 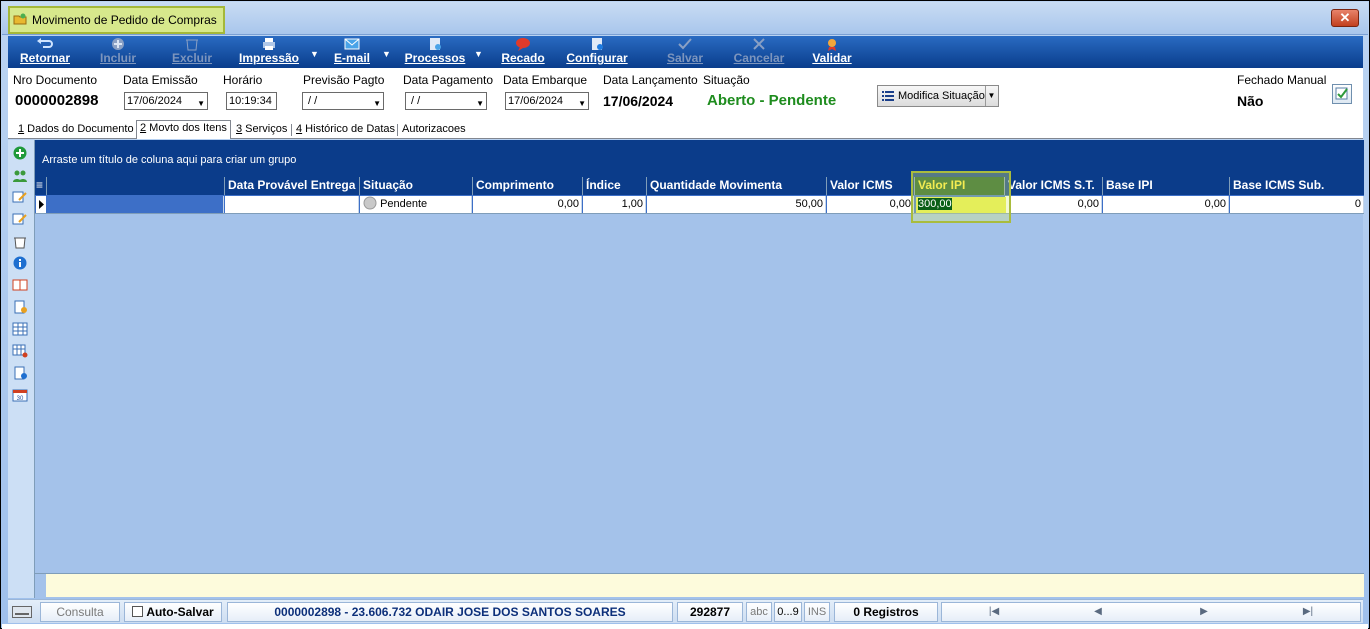 I want to click on table-icon, so click(x=20, y=329).